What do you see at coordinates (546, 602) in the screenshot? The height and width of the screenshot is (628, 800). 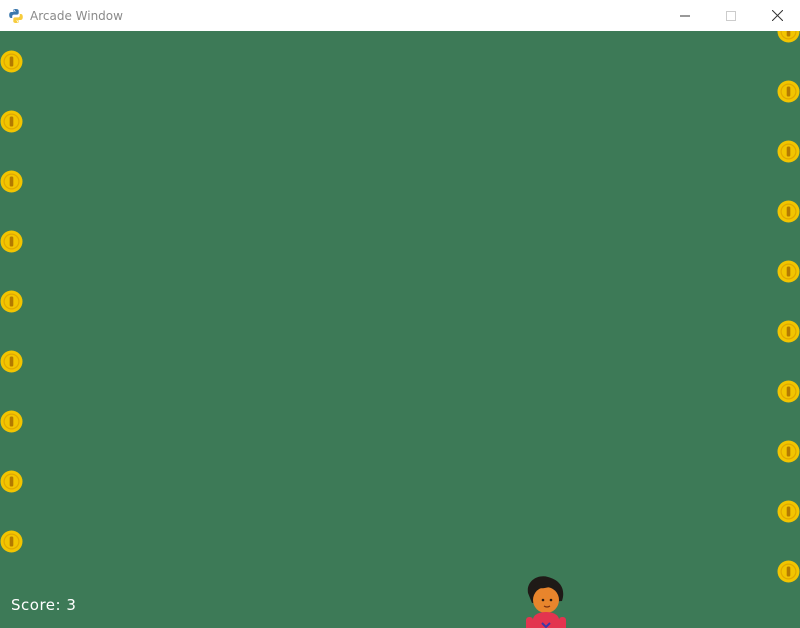 I see `player-character-icon` at bounding box center [546, 602].